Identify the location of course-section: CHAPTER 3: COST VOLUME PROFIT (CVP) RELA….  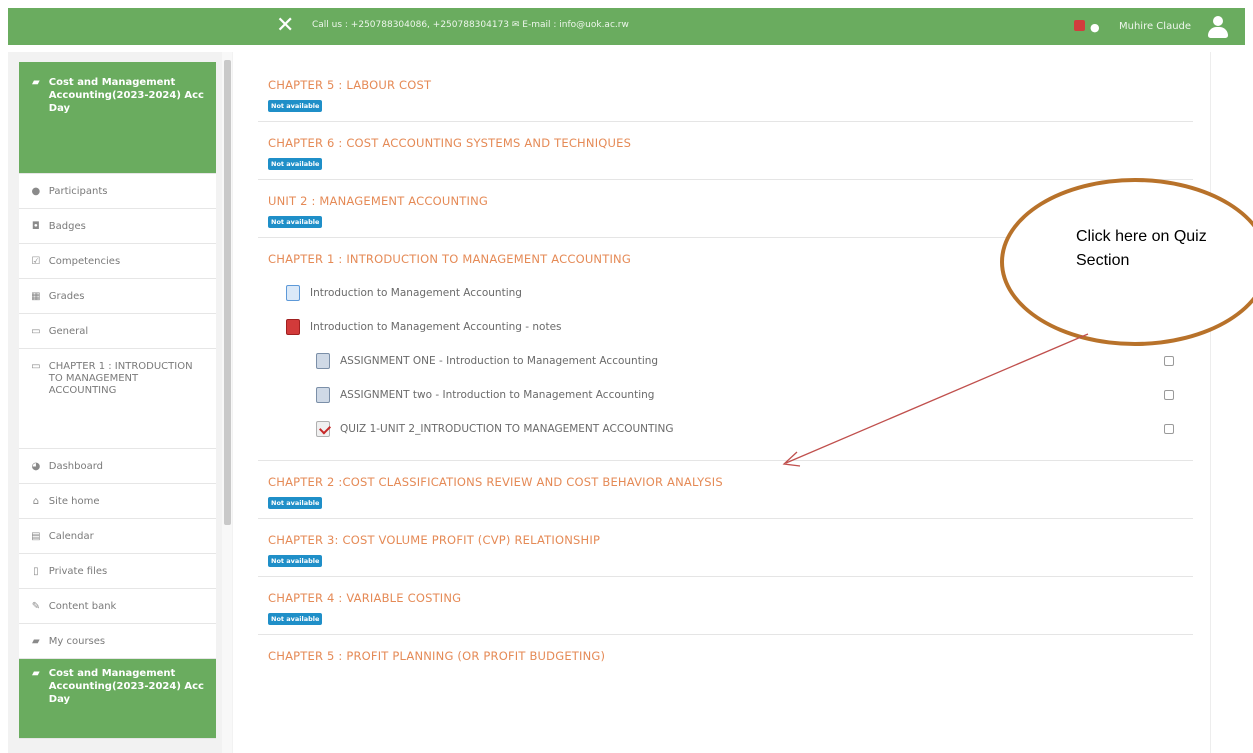
(725, 548).